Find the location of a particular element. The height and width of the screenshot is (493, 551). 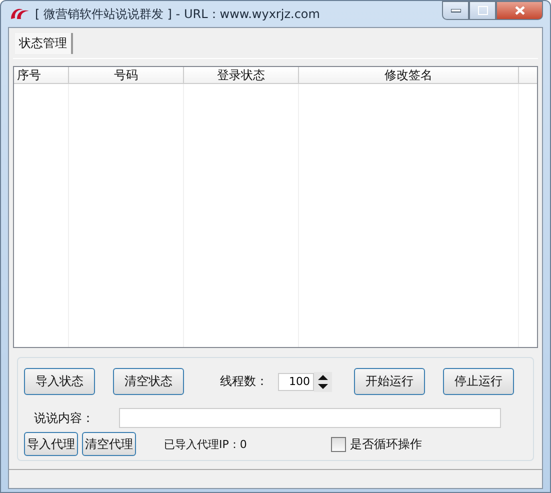

minimize-button is located at coordinates (455, 10).